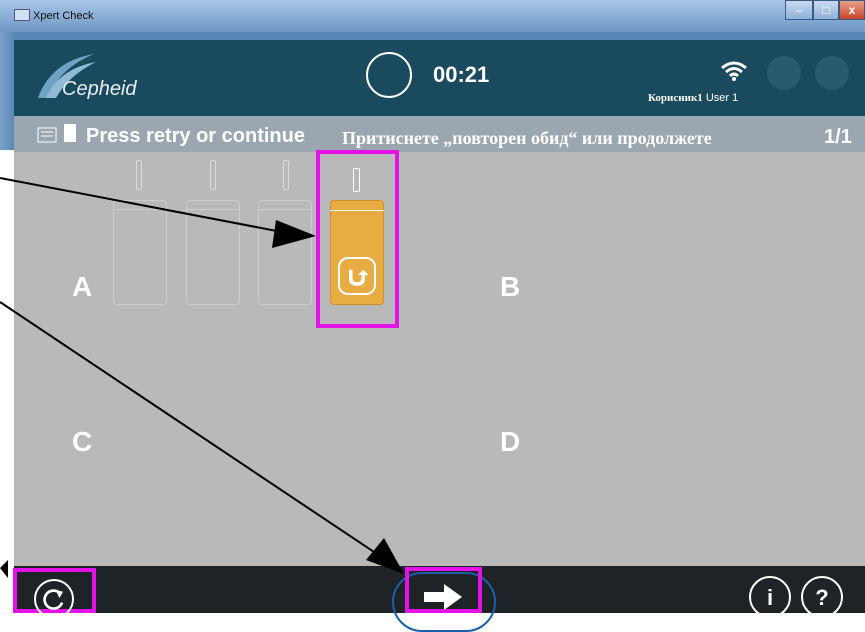 This screenshot has width=865, height=632. What do you see at coordinates (510, 441) in the screenshot?
I see `slot-label-d: D` at bounding box center [510, 441].